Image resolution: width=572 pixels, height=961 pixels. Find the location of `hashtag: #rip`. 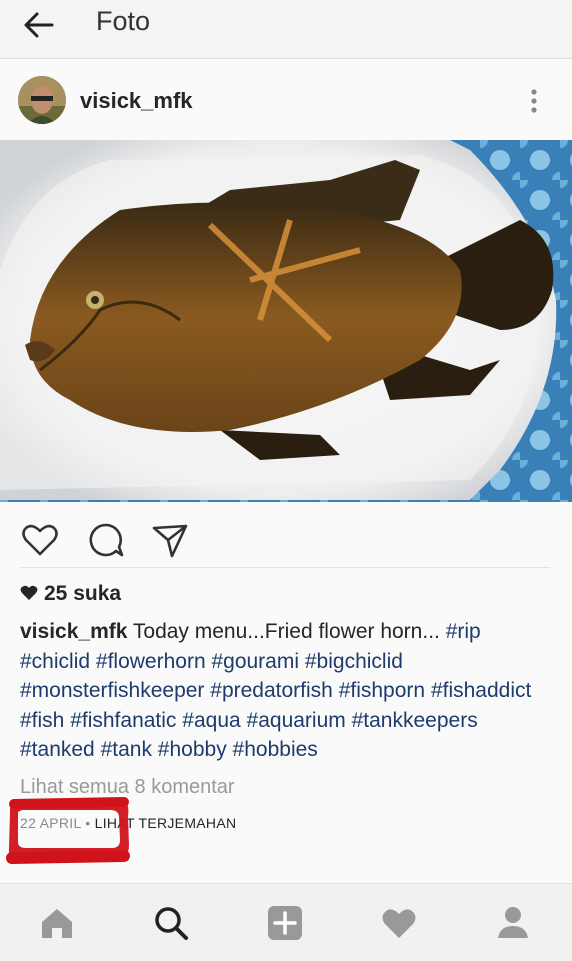

hashtag: #rip is located at coordinates (463, 631).